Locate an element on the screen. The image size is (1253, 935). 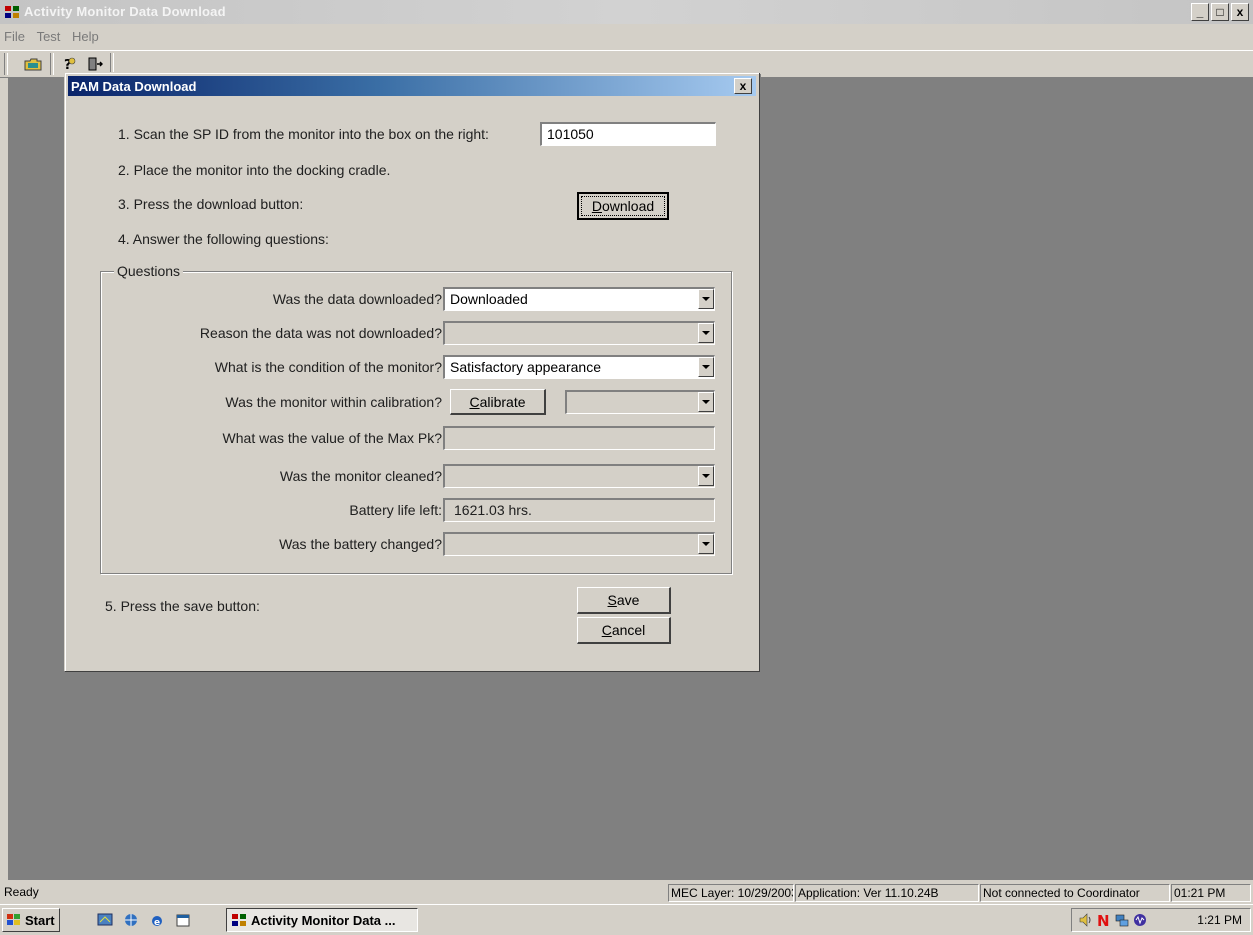
q-calibration-label: Was the monitor within calibration? is located at coordinates (333, 402).